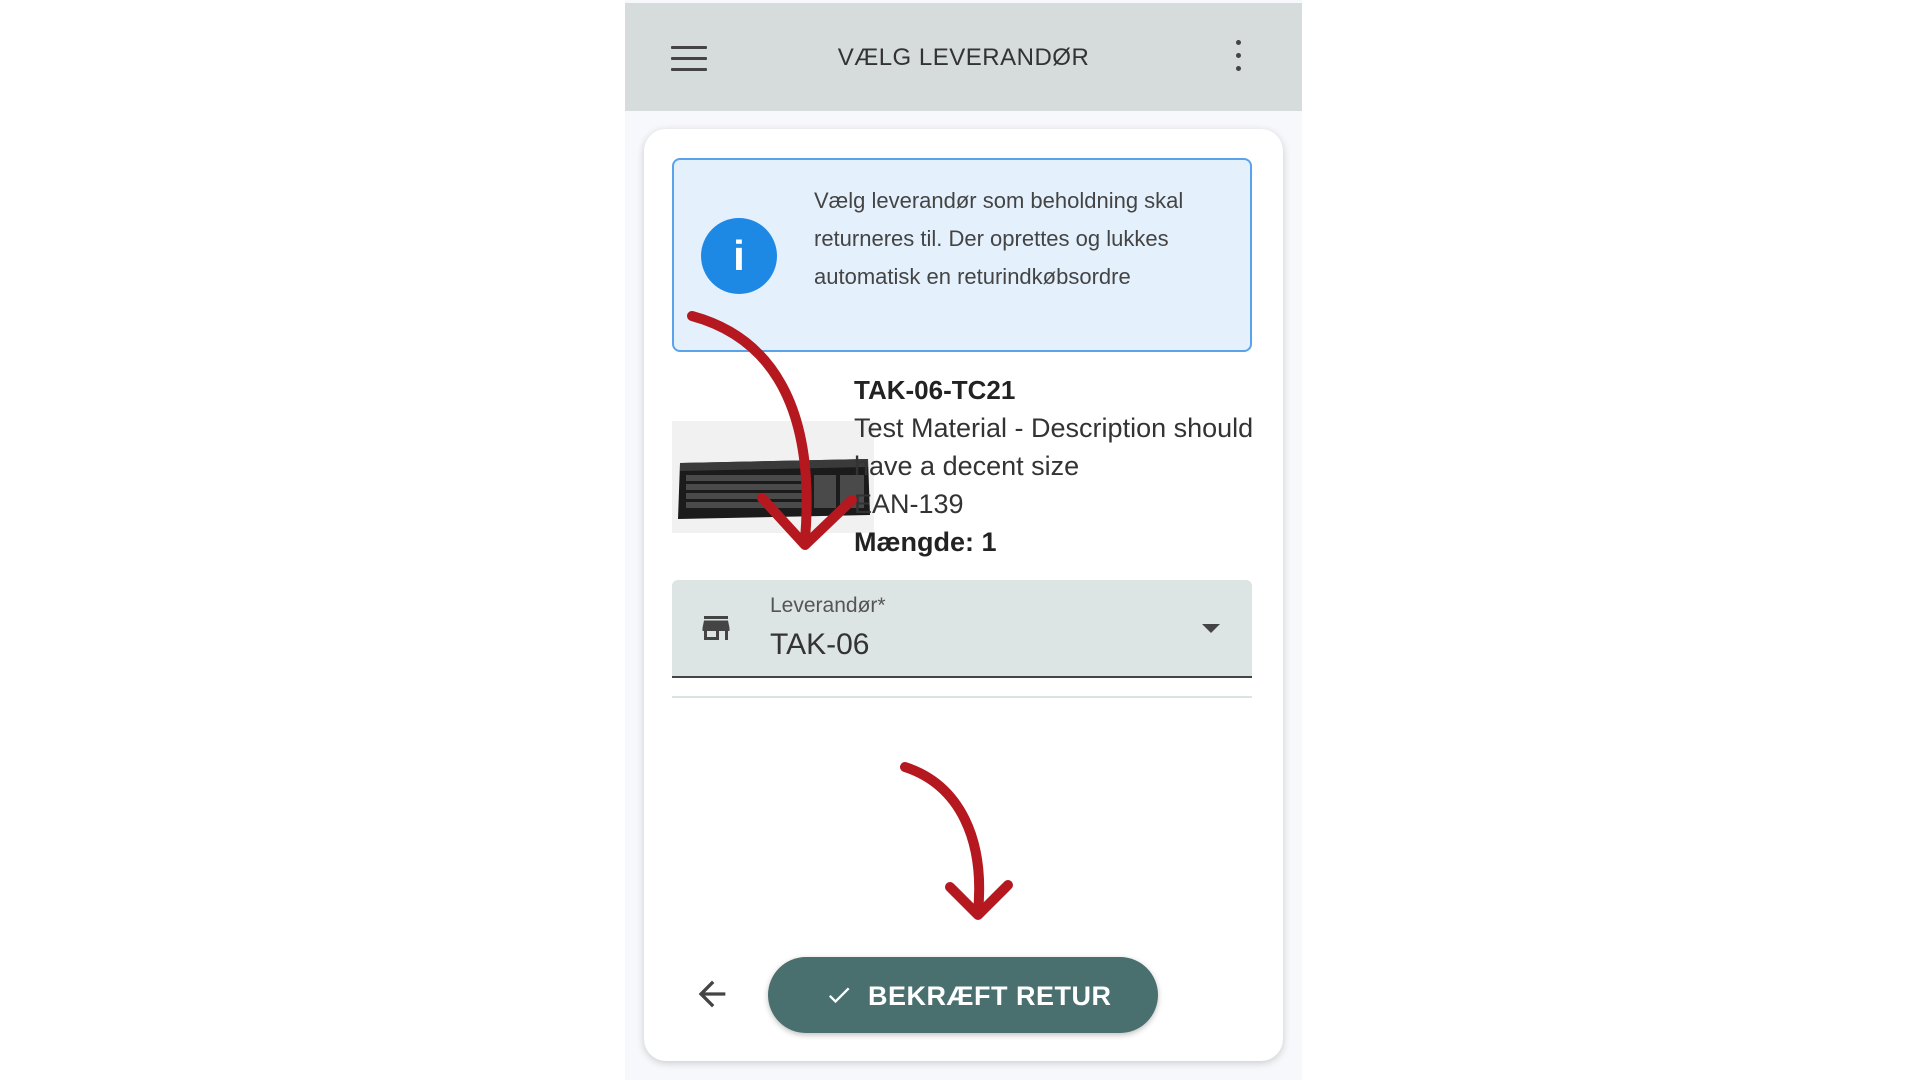 The width and height of the screenshot is (1920, 1080). I want to click on supplier-select: Leverandør* TAK-06, so click(962, 629).